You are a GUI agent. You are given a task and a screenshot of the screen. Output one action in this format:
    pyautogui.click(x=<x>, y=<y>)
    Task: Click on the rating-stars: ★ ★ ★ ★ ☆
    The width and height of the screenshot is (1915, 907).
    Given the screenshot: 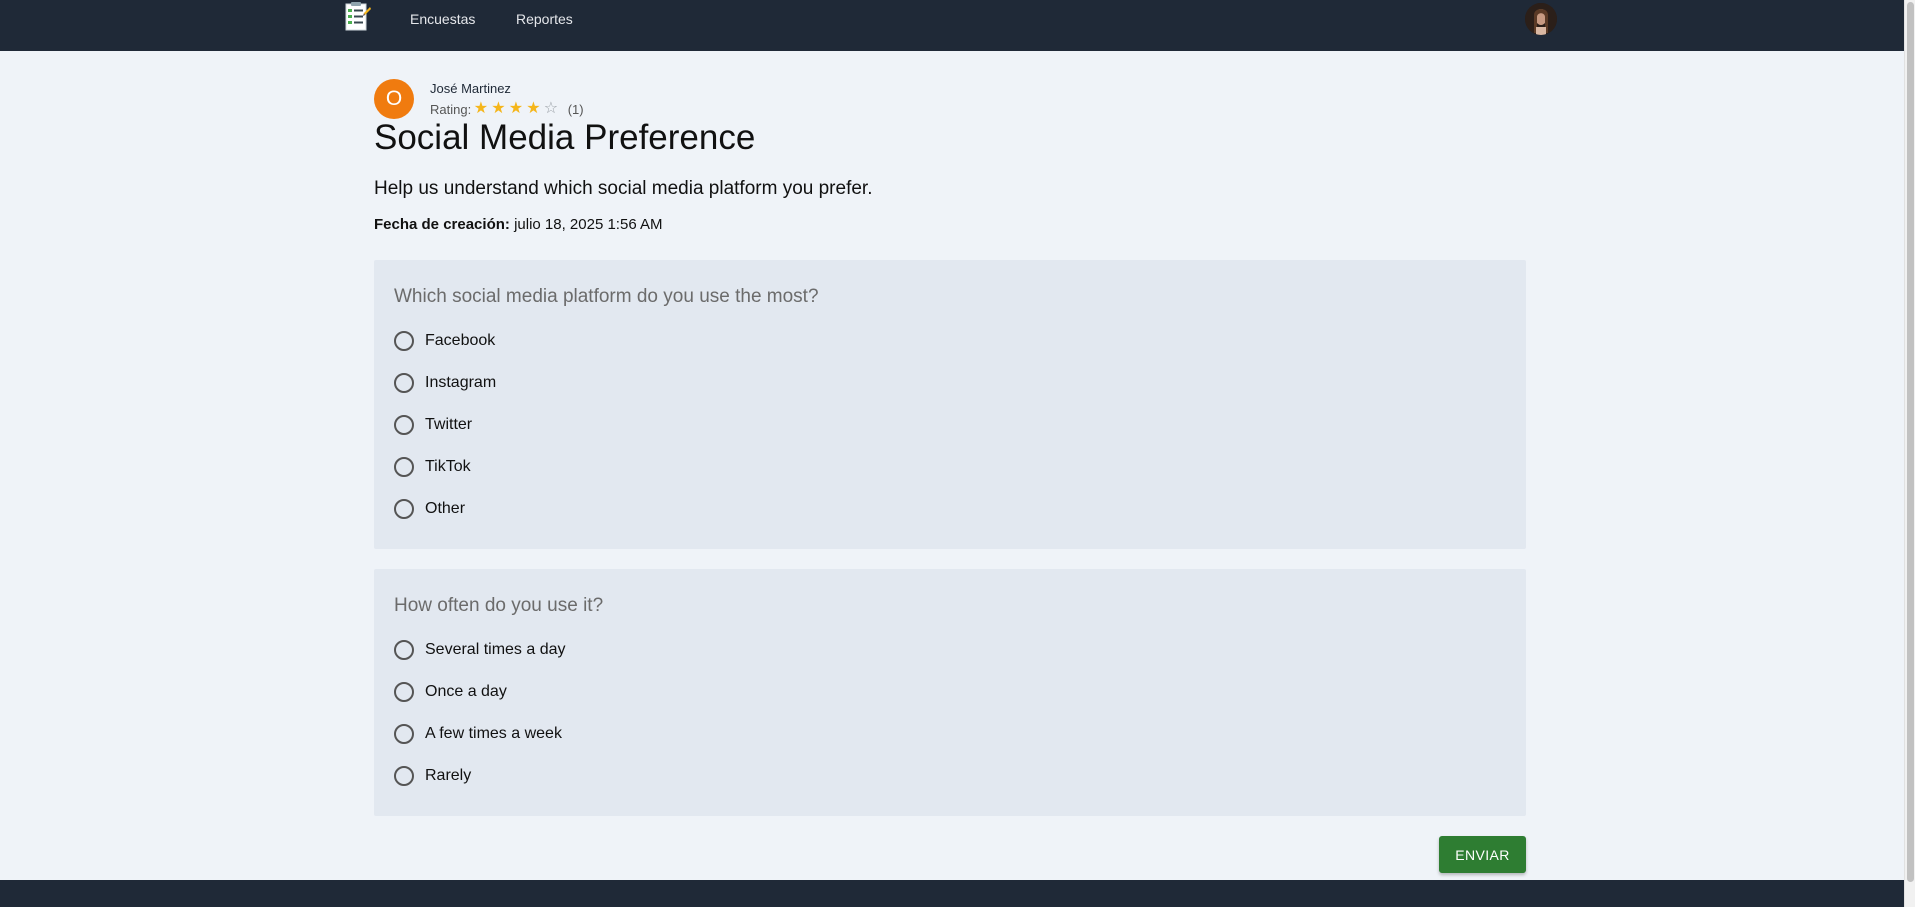 What is the action you would take?
    pyautogui.click(x=516, y=109)
    